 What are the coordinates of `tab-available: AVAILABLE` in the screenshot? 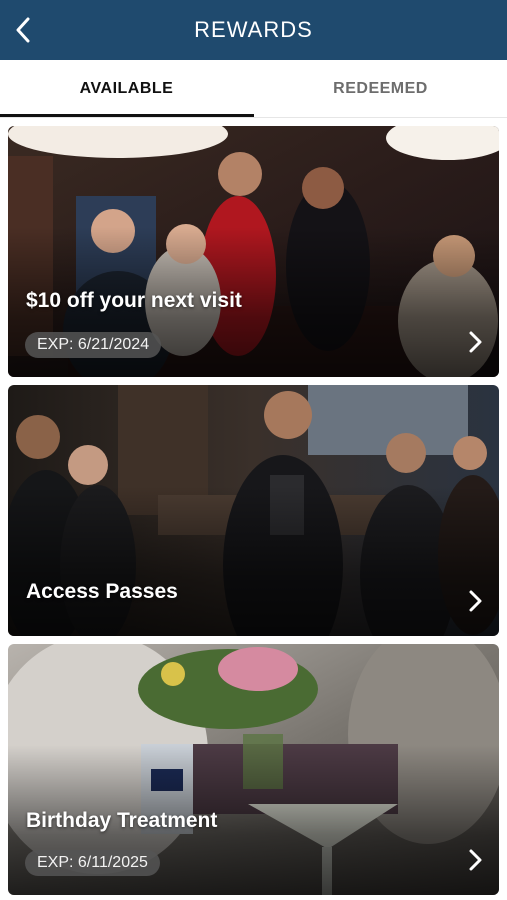 It's located at (126, 89).